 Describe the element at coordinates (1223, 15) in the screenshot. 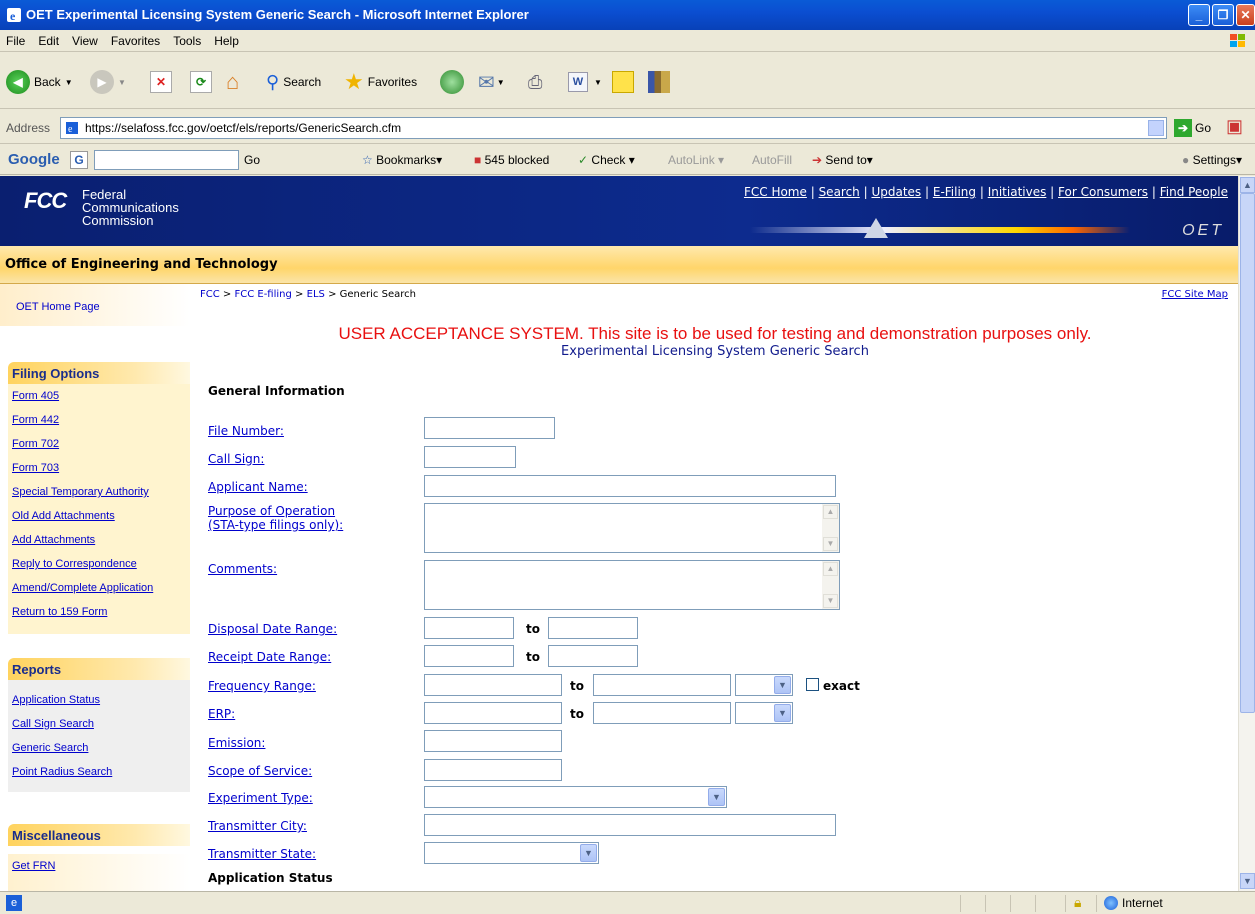

I see `maximize-button: ❐` at that location.